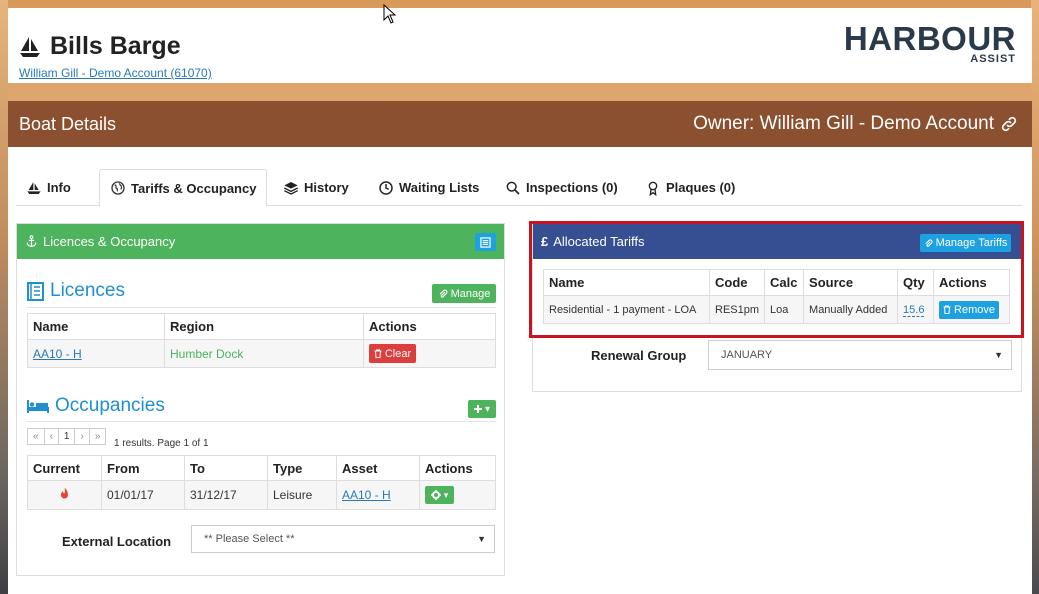 Image resolution: width=1039 pixels, height=594 pixels. I want to click on pager-page-1: 1, so click(66, 436).